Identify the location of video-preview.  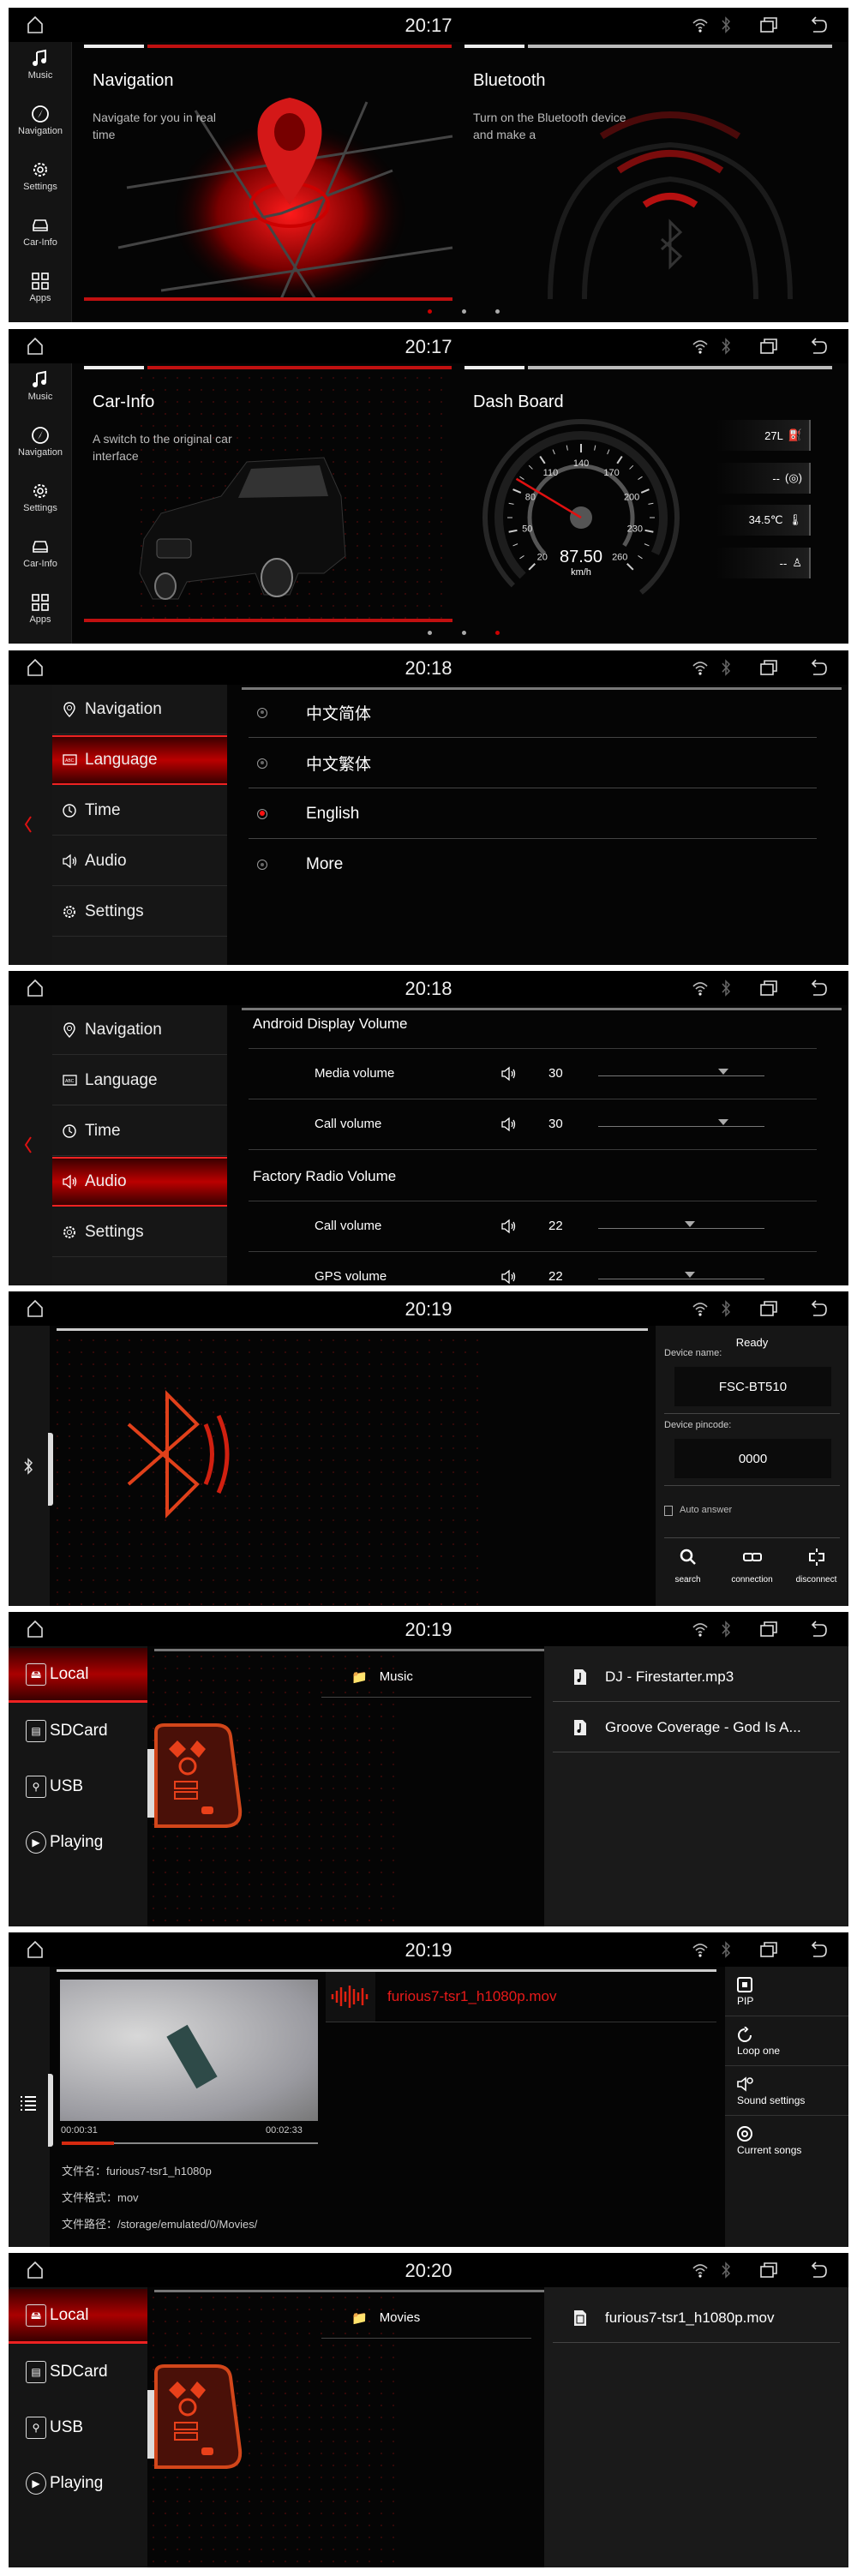
(189, 2050).